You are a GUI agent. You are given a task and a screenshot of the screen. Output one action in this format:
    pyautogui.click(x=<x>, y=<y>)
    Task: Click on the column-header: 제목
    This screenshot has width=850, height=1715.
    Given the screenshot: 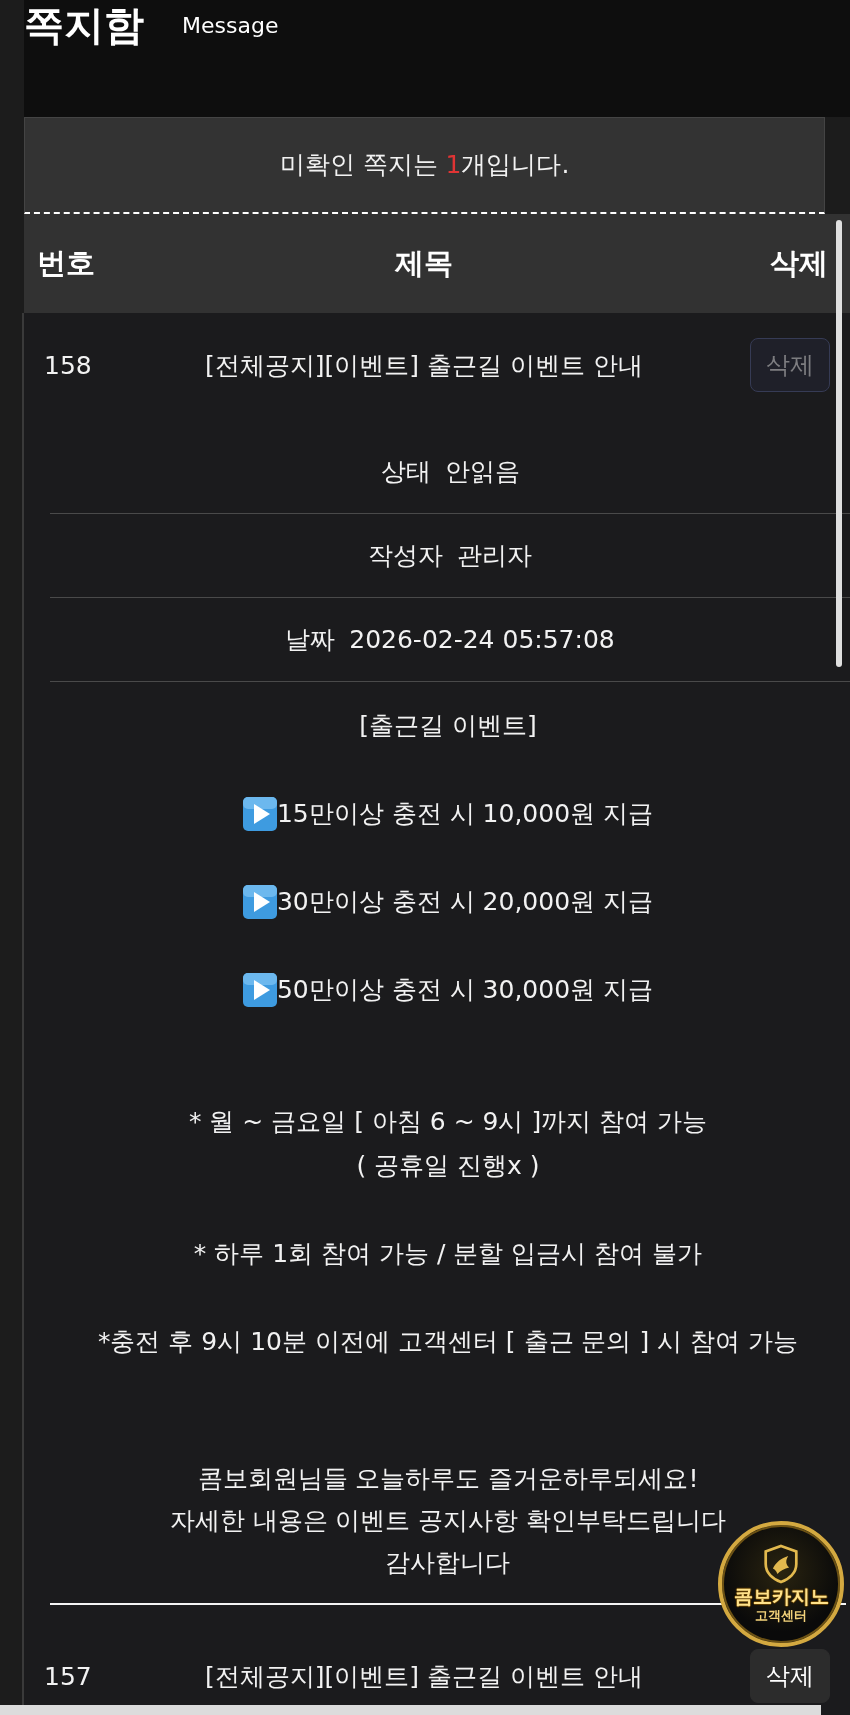 What is the action you would take?
    pyautogui.click(x=424, y=263)
    